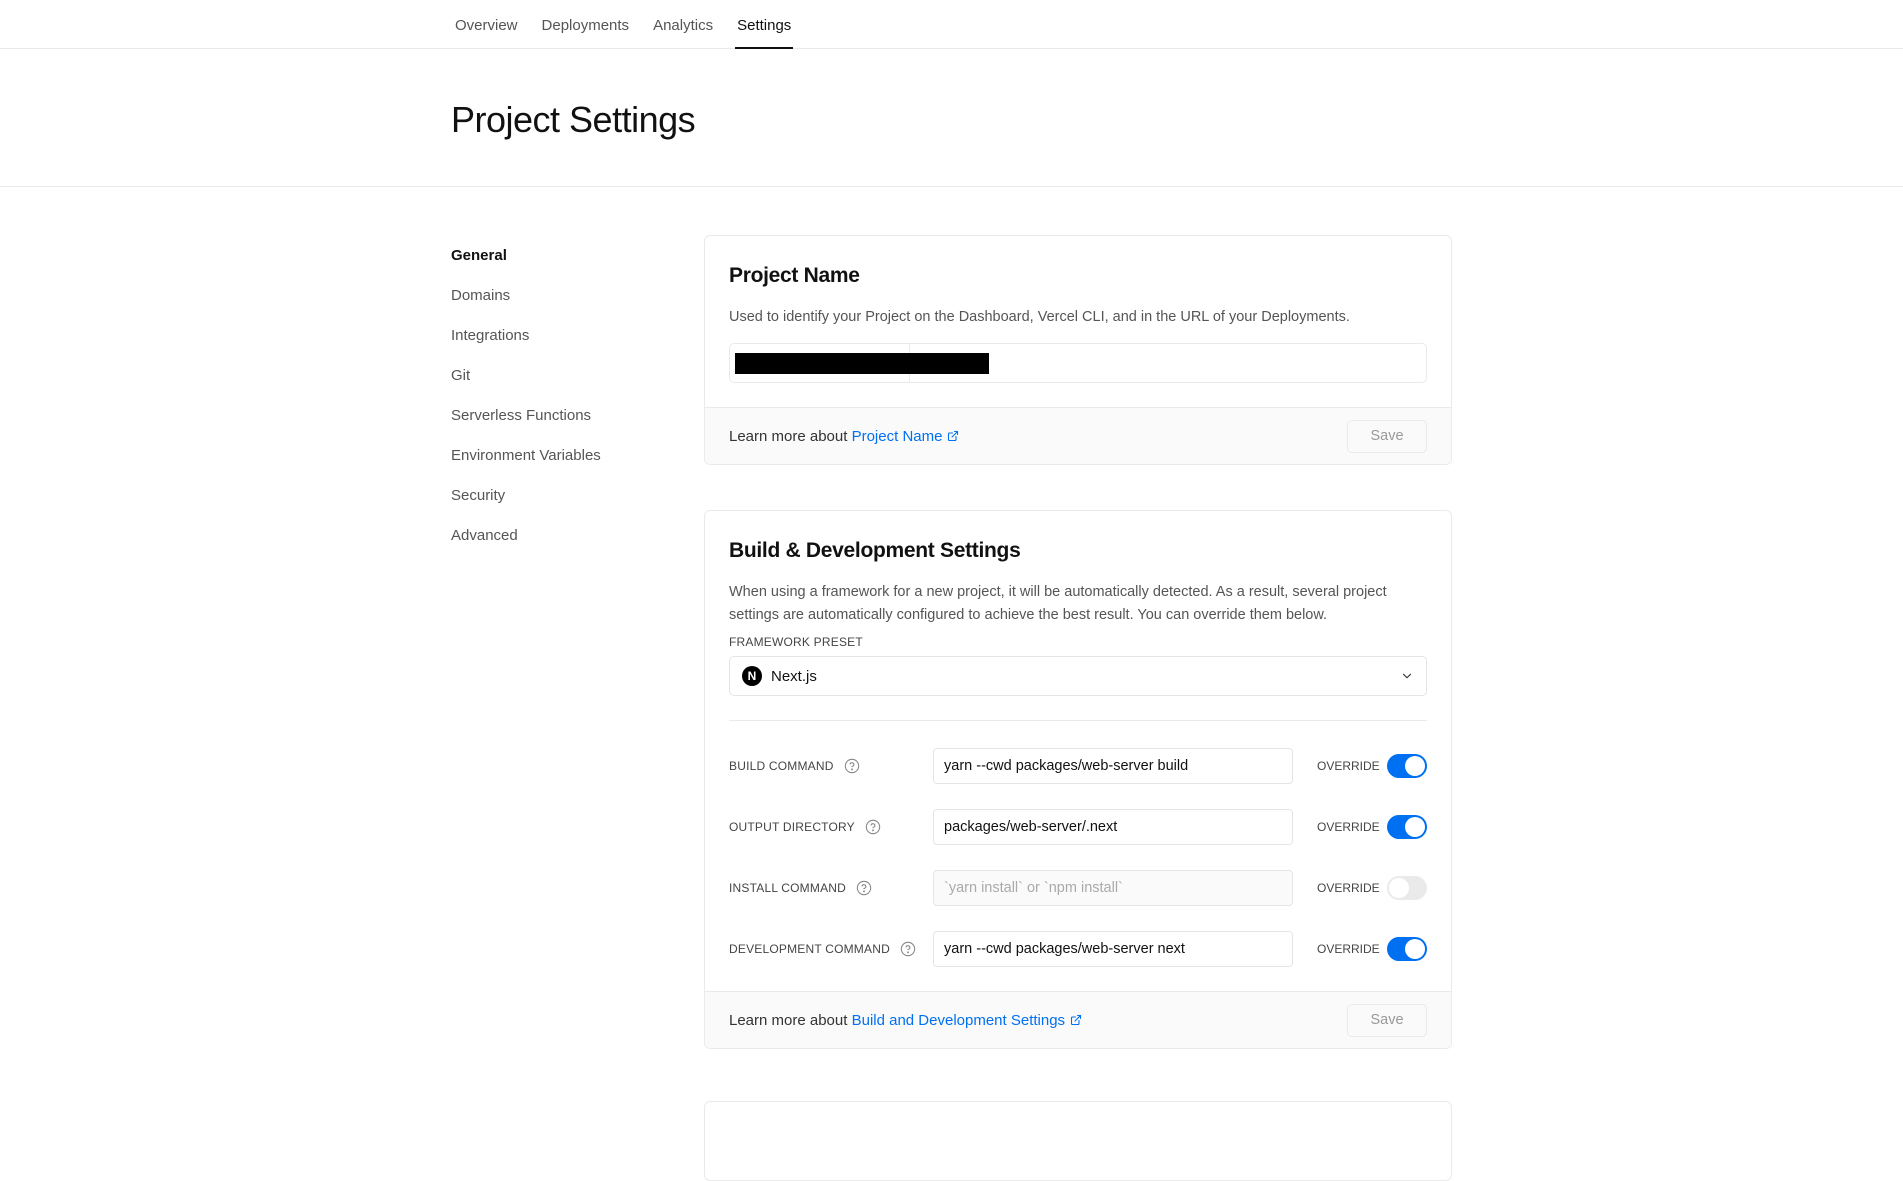 This screenshot has height=1181, width=1903. What do you see at coordinates (897, 436) in the screenshot?
I see `link-label: Project Name` at bounding box center [897, 436].